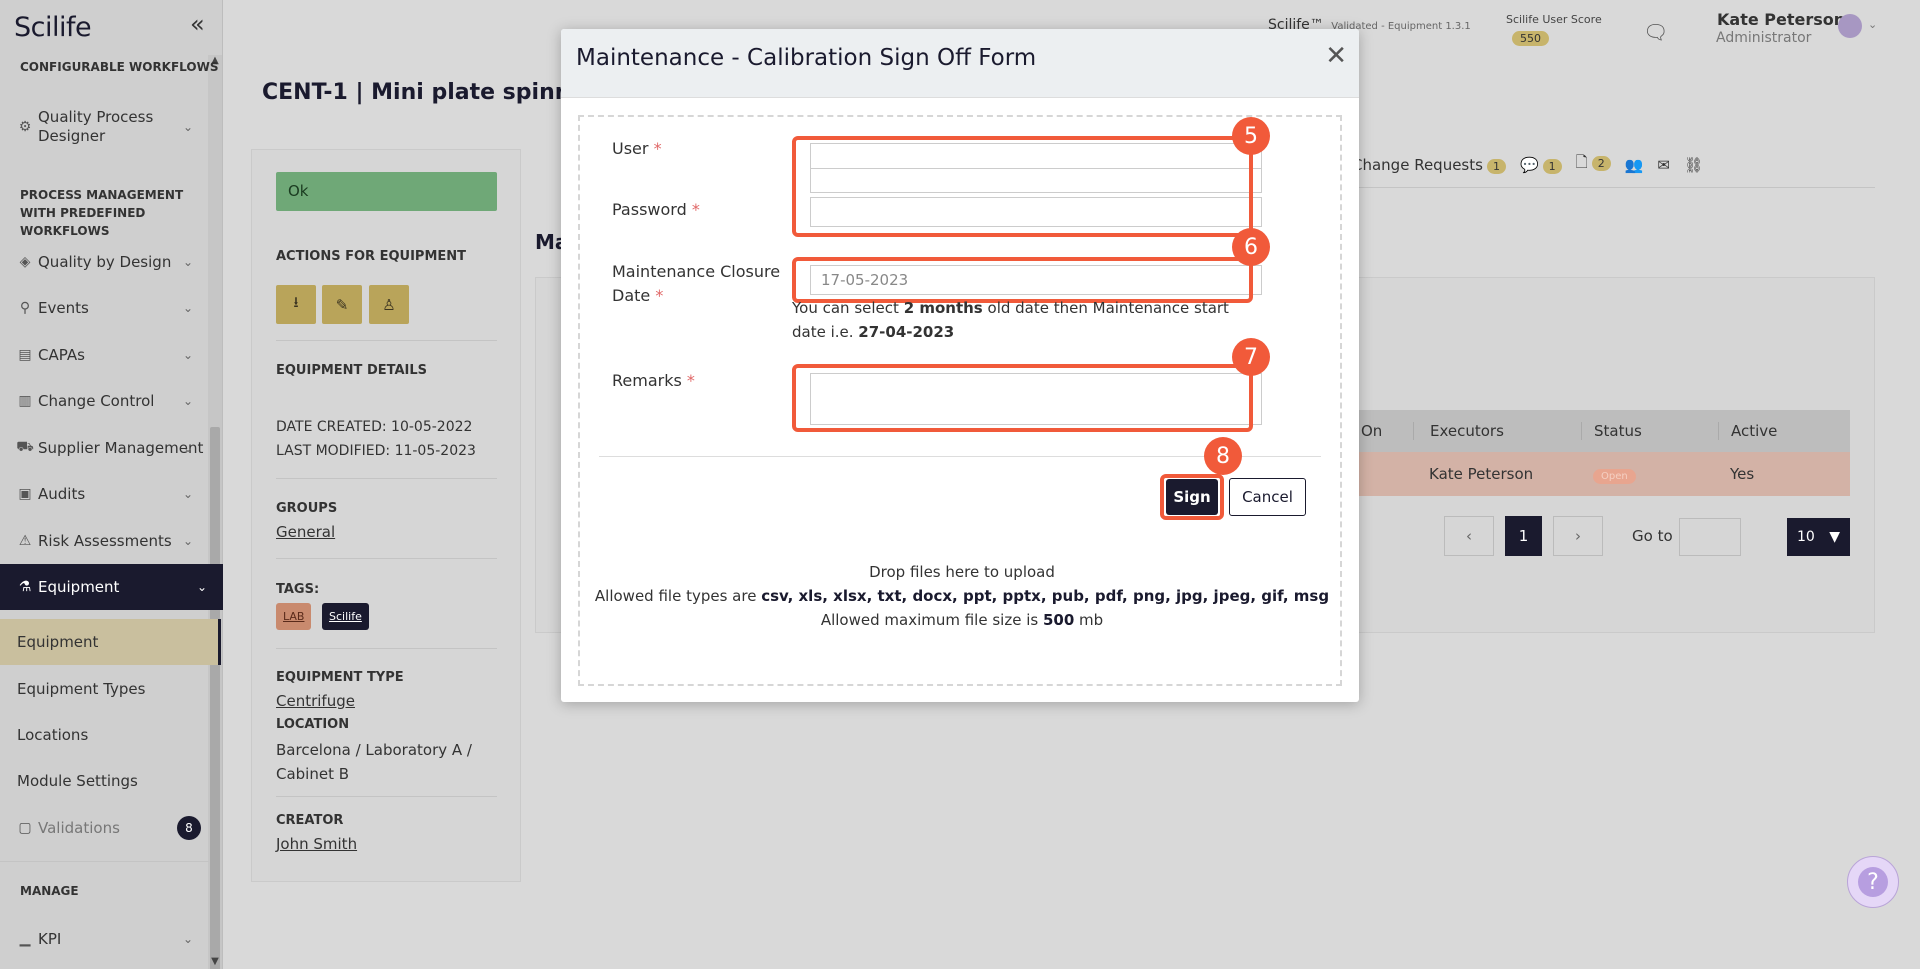 This screenshot has height=969, width=1920. I want to click on sidebar-item-change-control: ▥ Change Control ⌄, so click(104, 401).